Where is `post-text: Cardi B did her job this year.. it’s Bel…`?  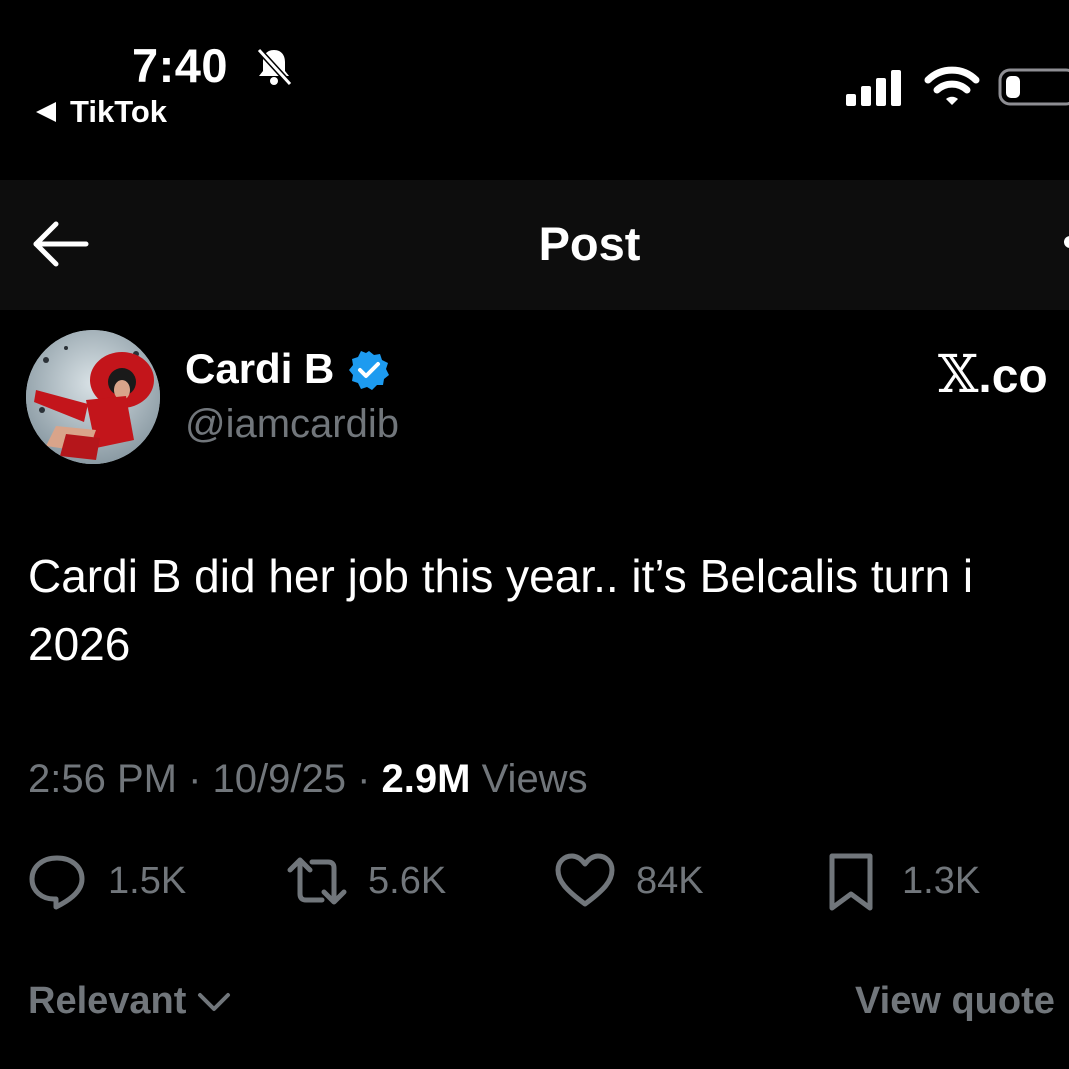
post-text: Cardi B did her job this year.. it’s Bel… is located at coordinates (501, 610).